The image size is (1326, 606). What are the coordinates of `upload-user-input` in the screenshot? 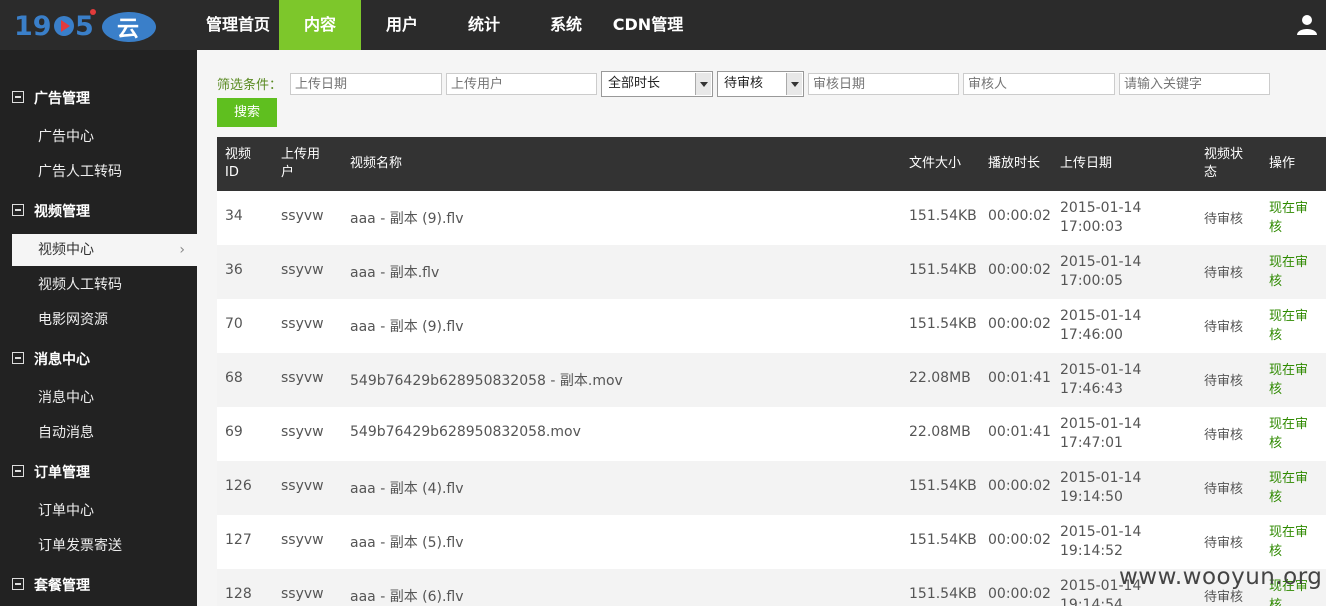 It's located at (521, 84).